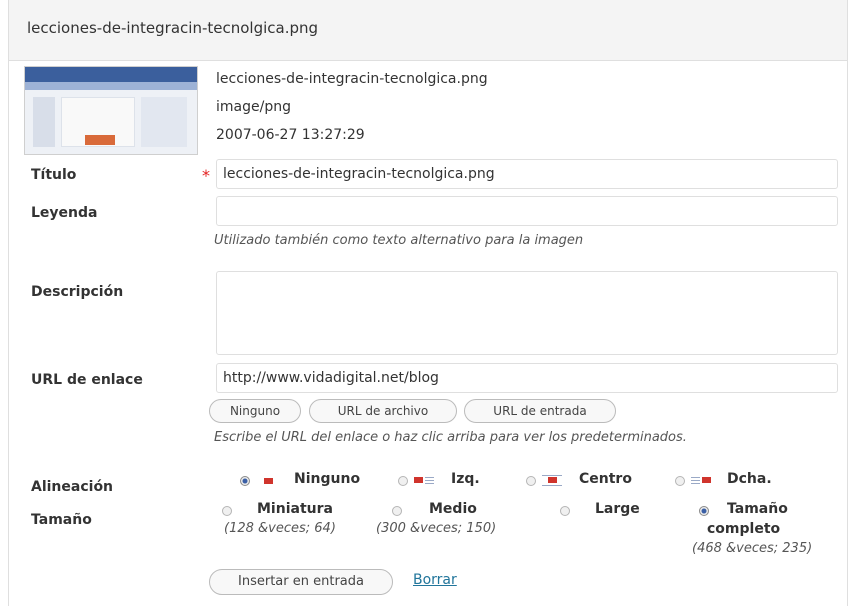 The width and height of the screenshot is (852, 606). What do you see at coordinates (428, 30) in the screenshot?
I see `media-item-header: lecciones-de-integracin-tecnolgica.png` at bounding box center [428, 30].